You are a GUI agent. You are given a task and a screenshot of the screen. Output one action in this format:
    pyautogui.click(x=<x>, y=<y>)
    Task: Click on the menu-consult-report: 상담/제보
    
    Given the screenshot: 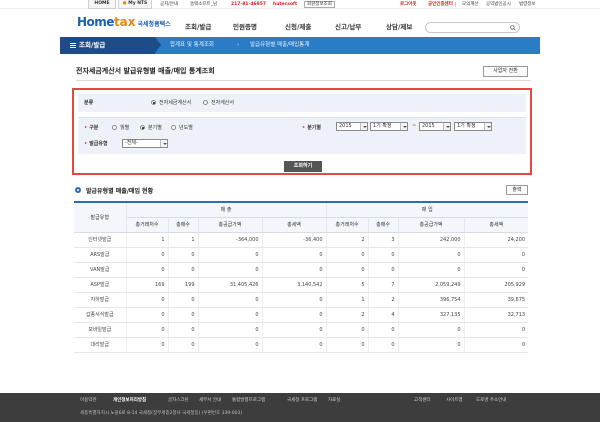 What is the action you would take?
    pyautogui.click(x=399, y=26)
    